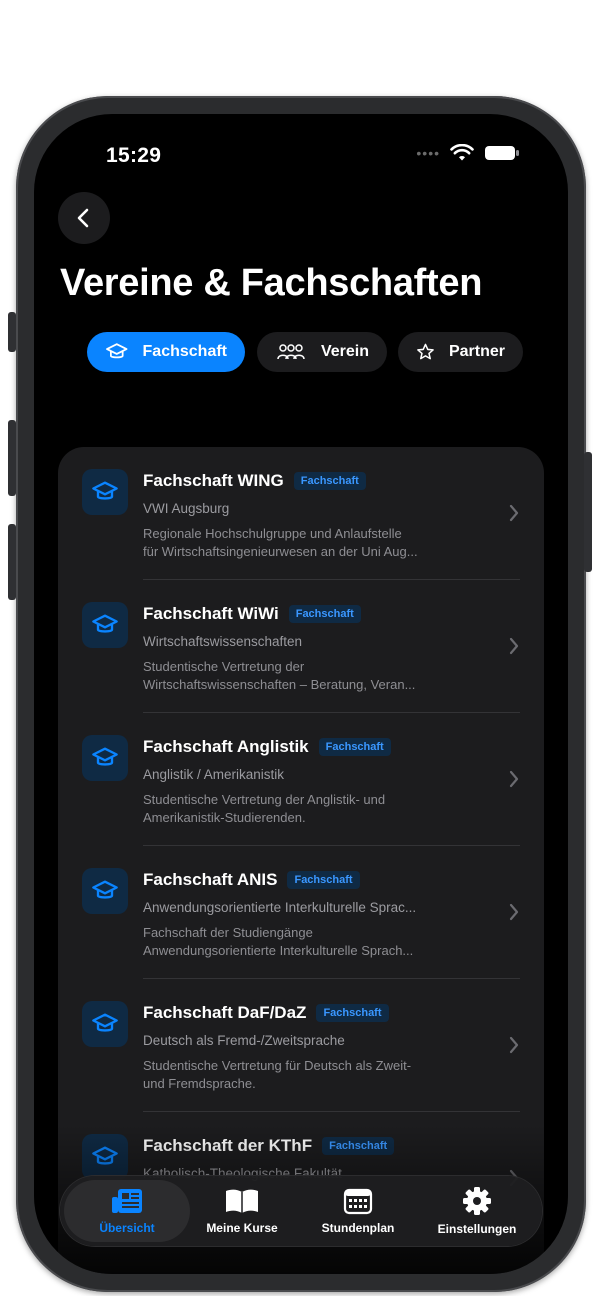 This screenshot has height=1296, width=600. I want to click on item-title-row: Fachschaft ANIS Fachschaft, so click(251, 880).